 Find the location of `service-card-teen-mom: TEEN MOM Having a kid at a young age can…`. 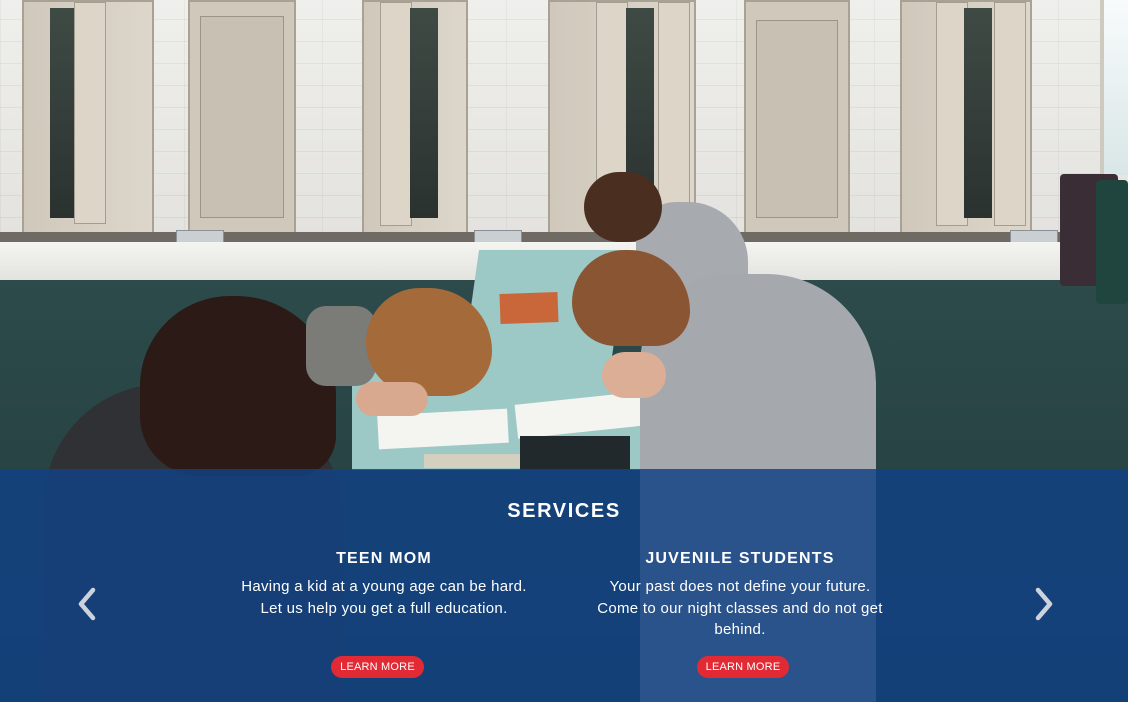

service-card-teen-mom: TEEN MOM Having a kid at a young age can… is located at coordinates (384, 584).